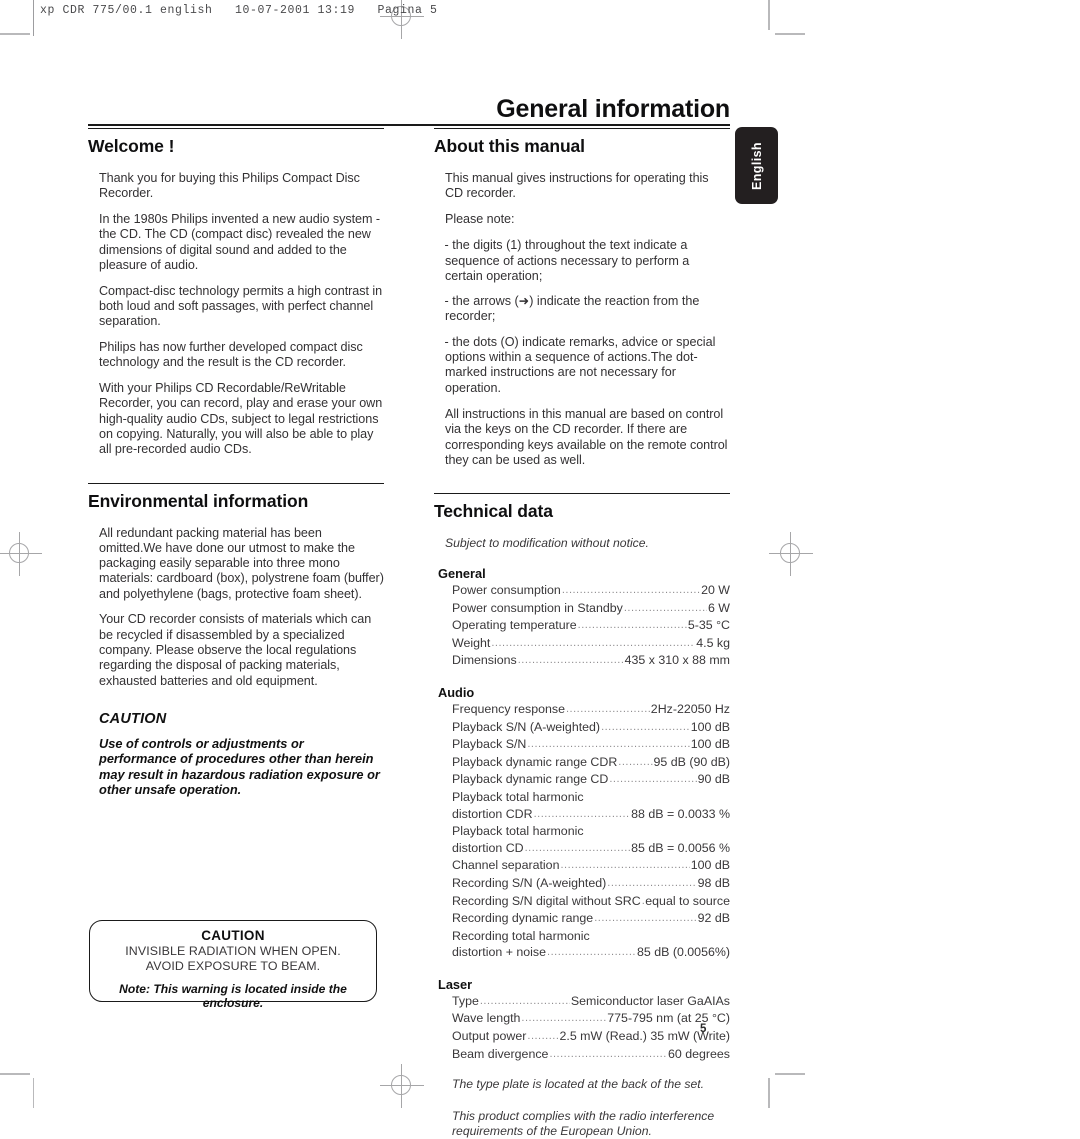  I want to click on spec-value: 60 degrees, so click(698, 1053).